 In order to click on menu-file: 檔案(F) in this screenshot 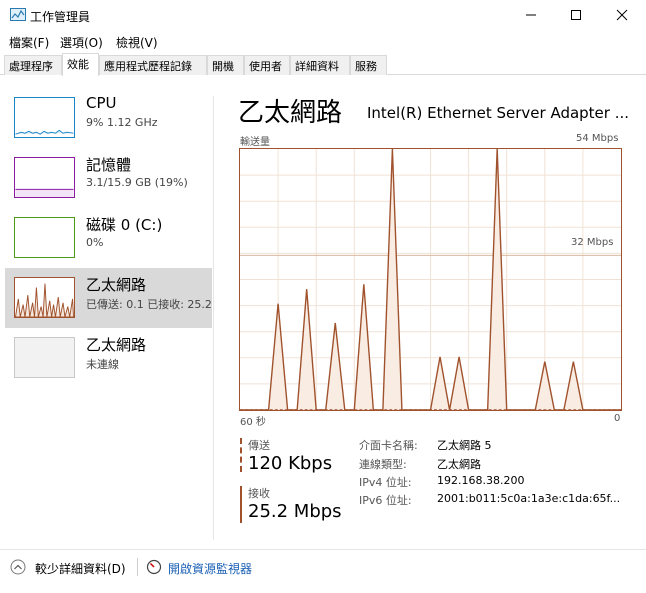, I will do `click(29, 42)`.